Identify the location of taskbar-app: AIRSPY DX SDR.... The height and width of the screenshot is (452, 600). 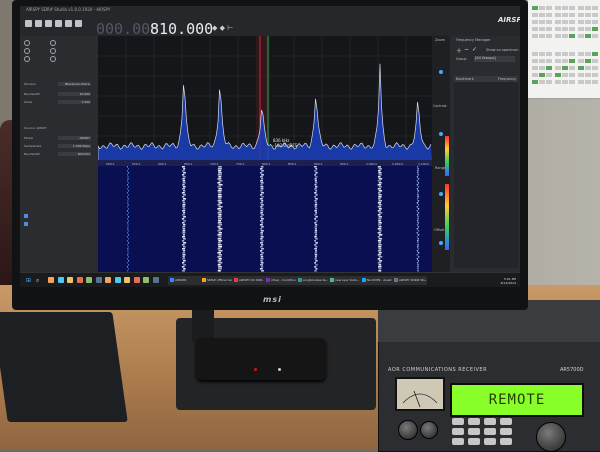
(249, 280).